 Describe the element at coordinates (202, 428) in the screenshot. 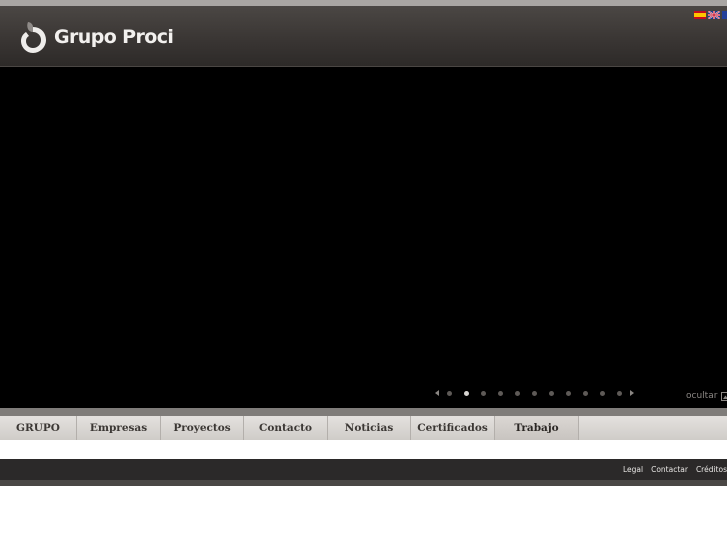

I see `nav-item-proyectos: Proyectos` at that location.